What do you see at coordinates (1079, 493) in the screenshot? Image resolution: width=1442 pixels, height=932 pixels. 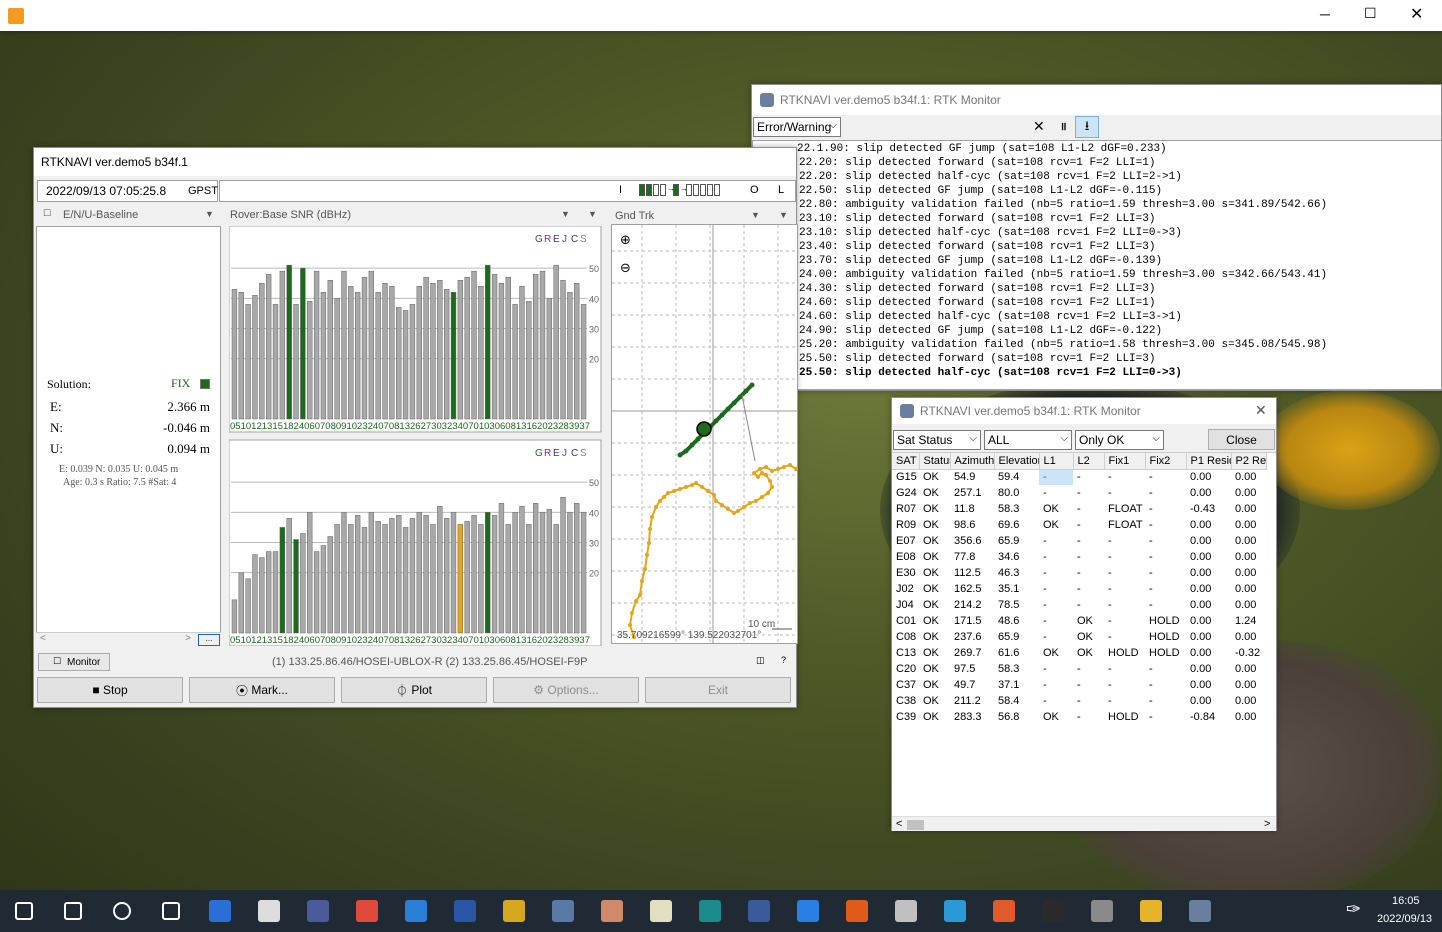 I see `table-row: G24 OK 257.1 80.0 - - - - 0.00 0.00` at bounding box center [1079, 493].